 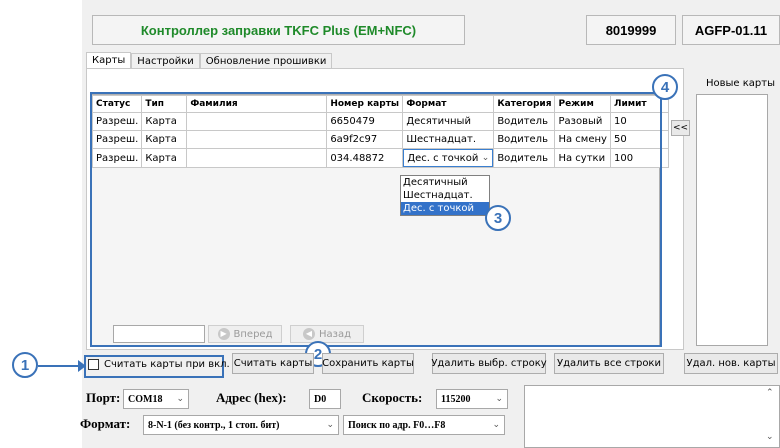 What do you see at coordinates (278, 30) in the screenshot?
I see `app-title: Контроллер заправки TKFC Plus (EM+NFC)` at bounding box center [278, 30].